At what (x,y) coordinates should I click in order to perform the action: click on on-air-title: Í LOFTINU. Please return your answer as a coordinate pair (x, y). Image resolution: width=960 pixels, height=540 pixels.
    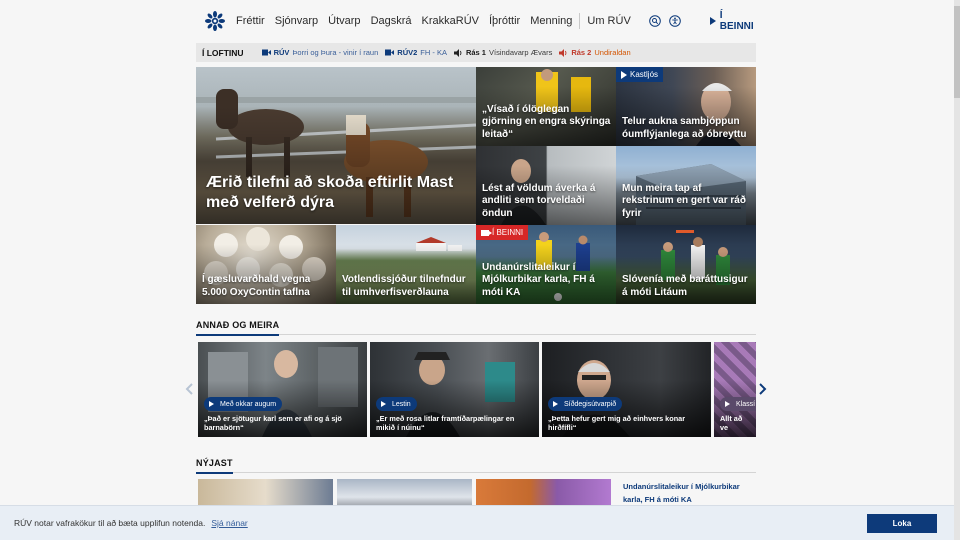
    Looking at the image, I should click on (223, 52).